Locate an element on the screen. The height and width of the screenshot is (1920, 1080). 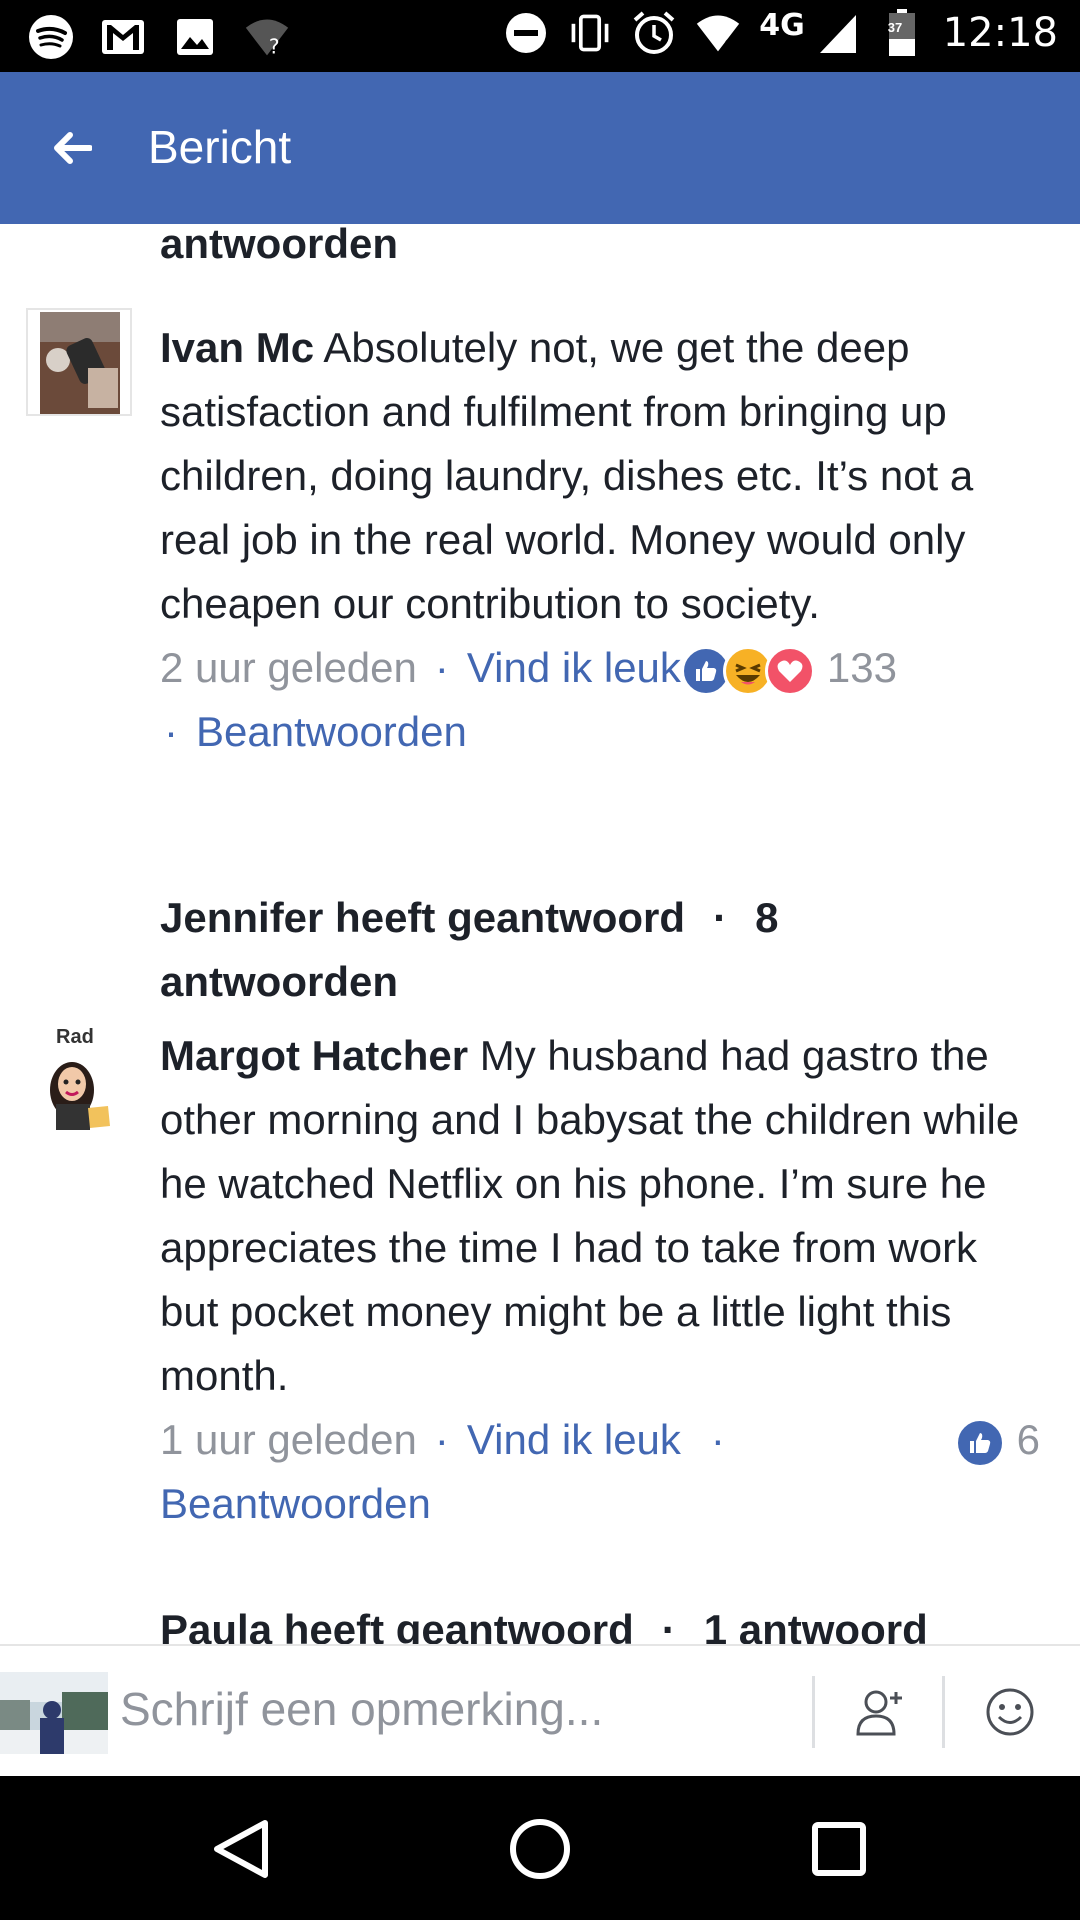
comment-author: Ivan Mc is located at coordinates (237, 347).